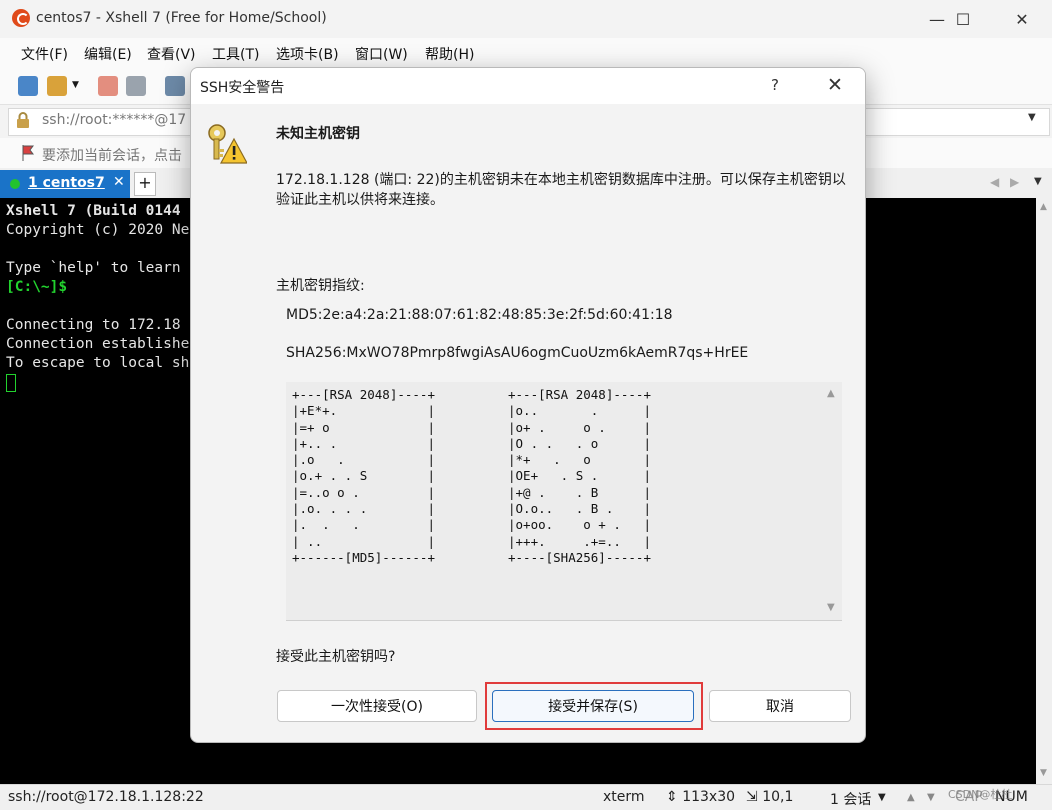  Describe the element at coordinates (851, 800) in the screenshot. I see `status-sessions: 1 会话` at that location.